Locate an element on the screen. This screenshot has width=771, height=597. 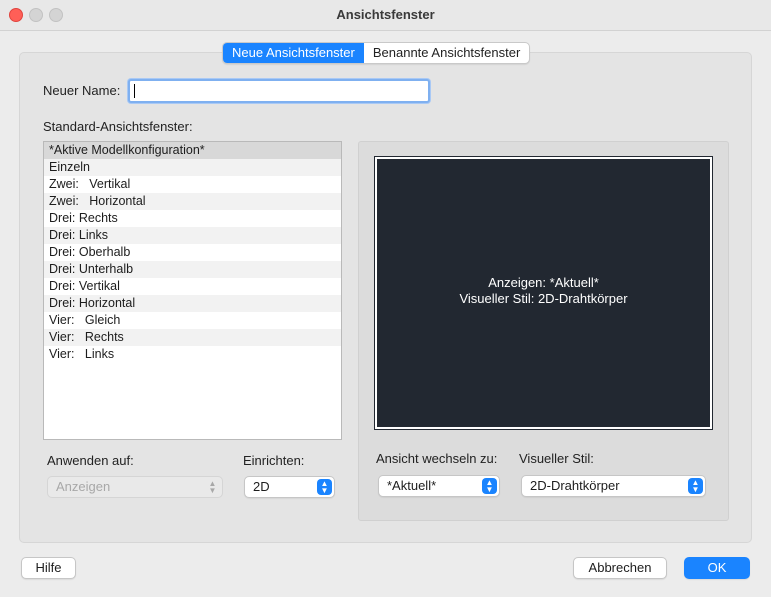
list-item: Vier: Links is located at coordinates (192, 354).